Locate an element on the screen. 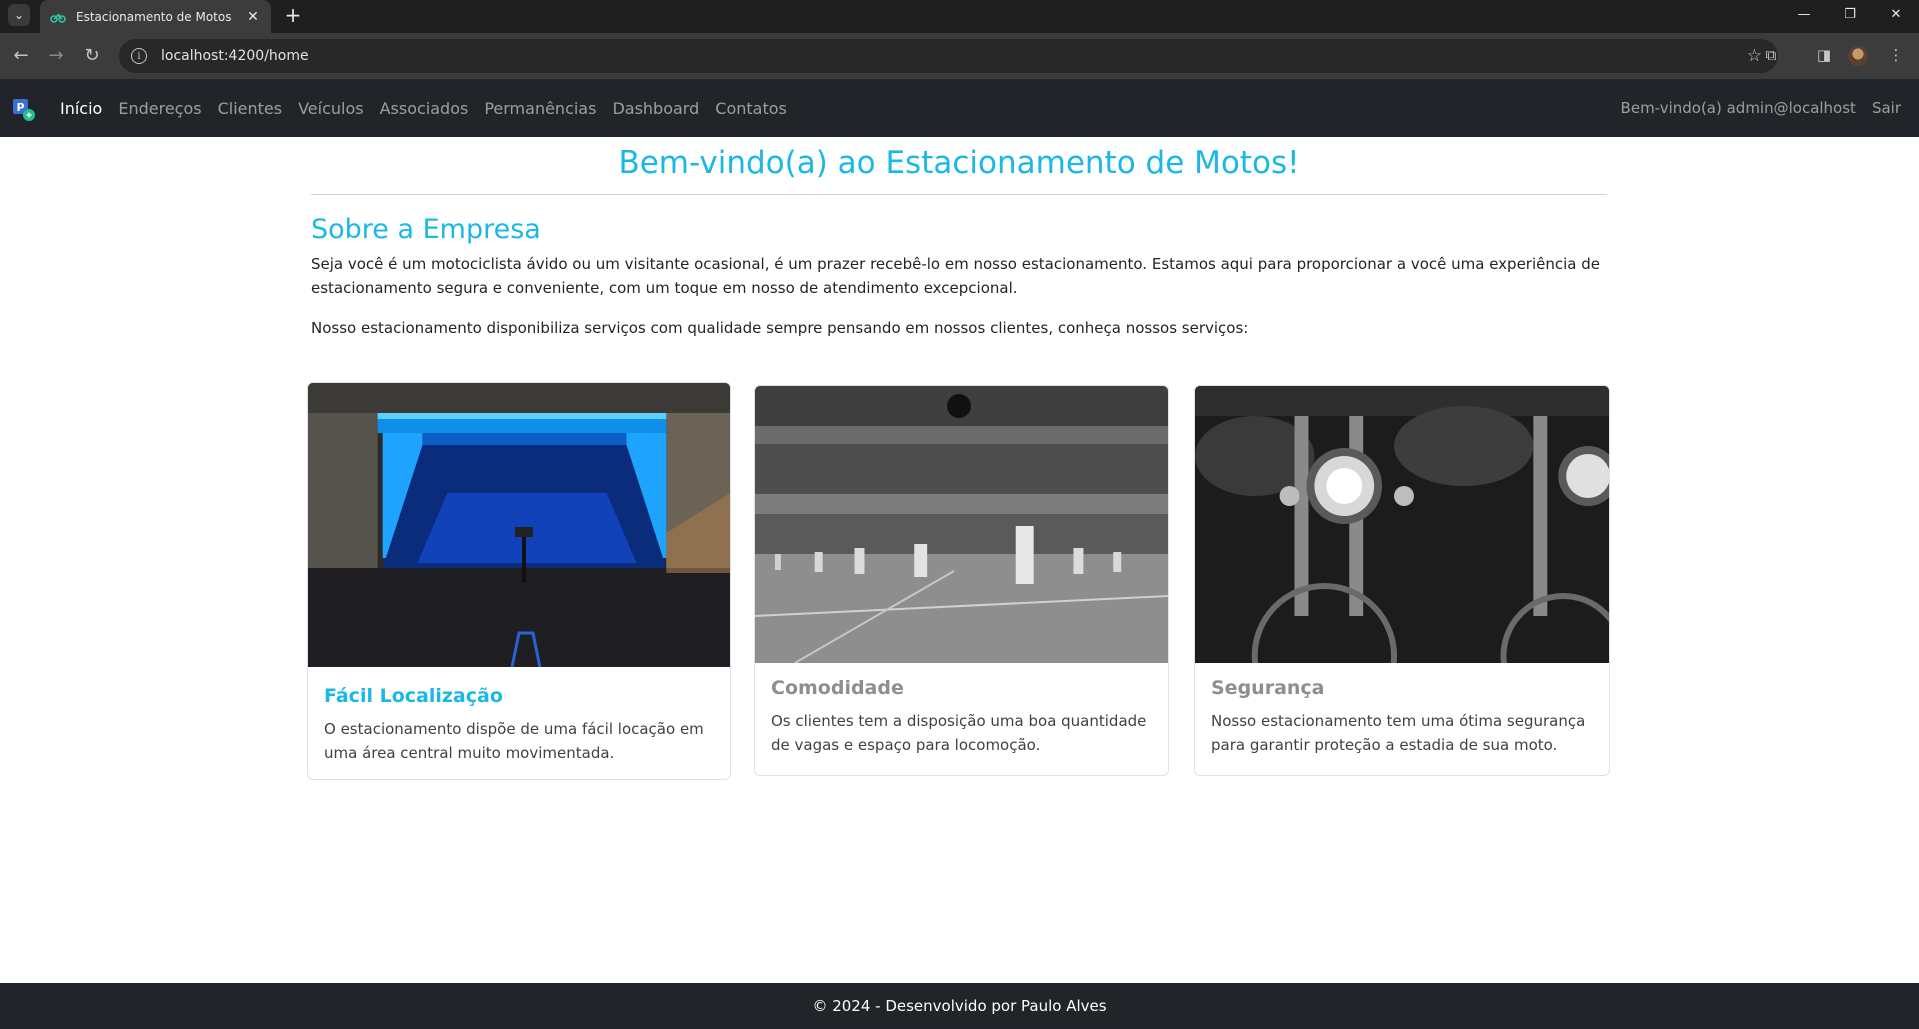  motorcycles-image is located at coordinates (1402, 524).